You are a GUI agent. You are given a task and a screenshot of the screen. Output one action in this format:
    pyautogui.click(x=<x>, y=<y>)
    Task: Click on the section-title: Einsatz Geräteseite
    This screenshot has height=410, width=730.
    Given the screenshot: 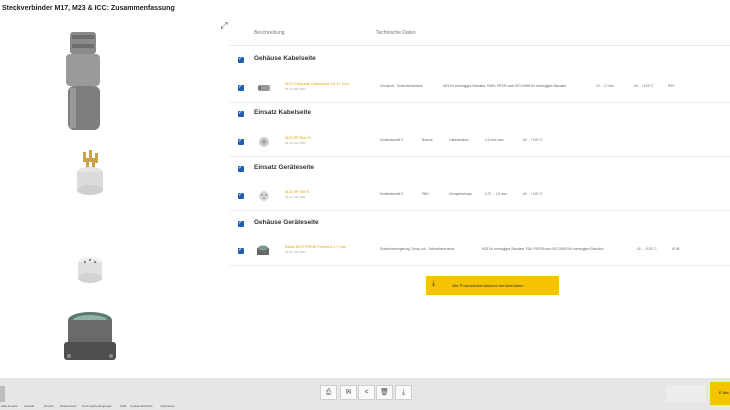 What is the action you would take?
    pyautogui.click(x=284, y=167)
    